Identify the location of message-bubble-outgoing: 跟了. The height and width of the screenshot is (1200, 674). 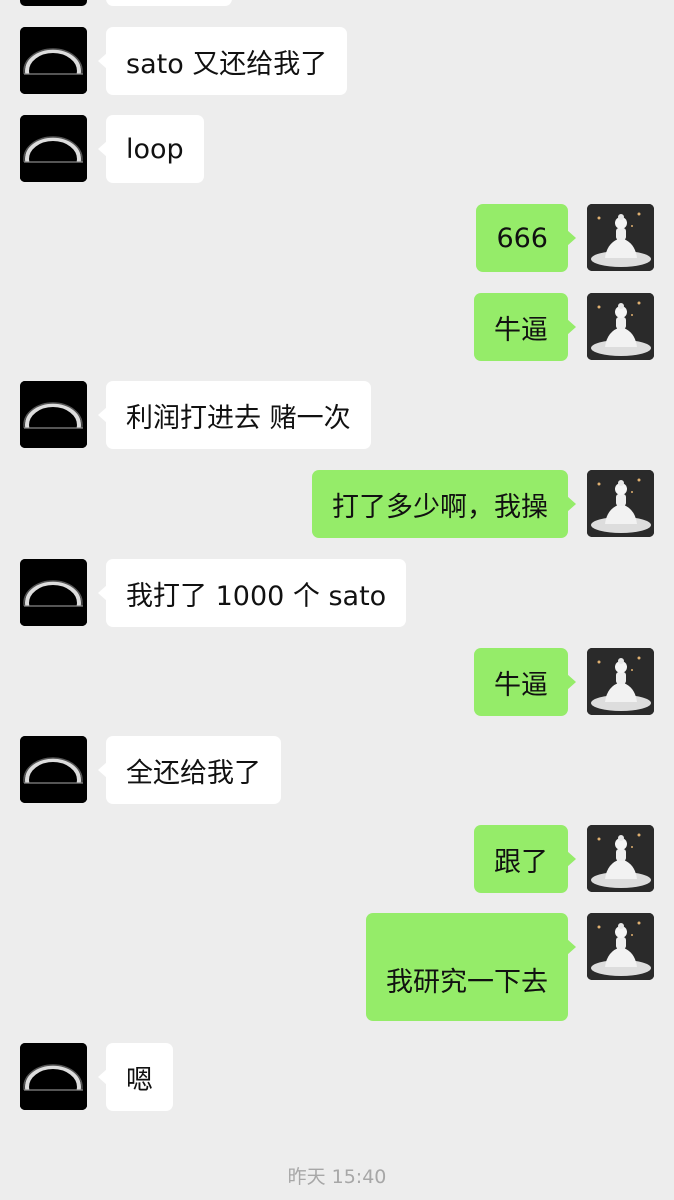
(525, 859).